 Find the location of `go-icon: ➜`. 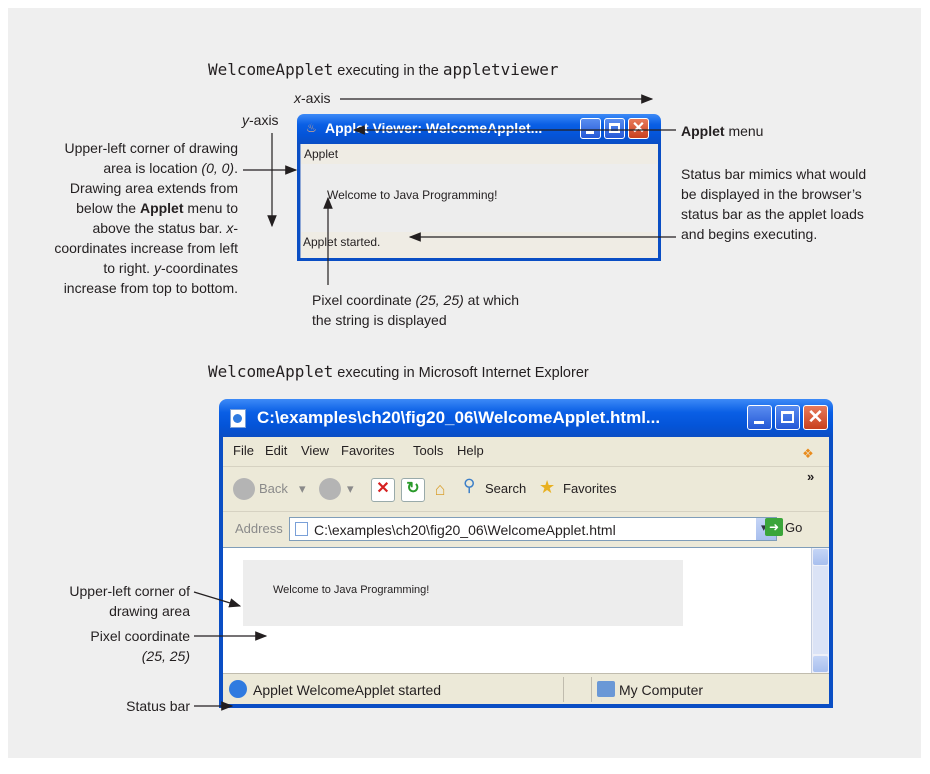

go-icon: ➜ is located at coordinates (774, 527).